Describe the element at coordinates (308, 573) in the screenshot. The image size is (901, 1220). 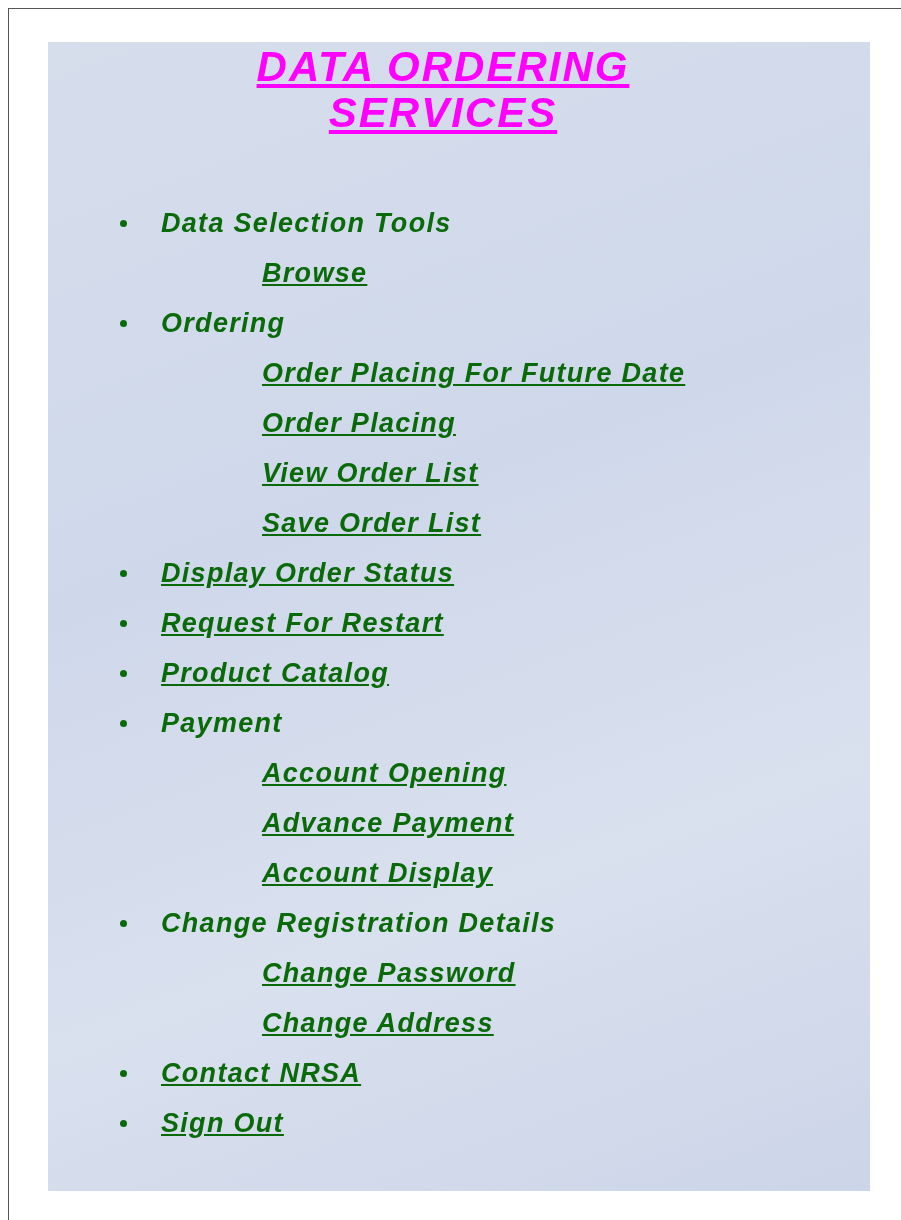
I see `menu-link: Display Order Status` at that location.